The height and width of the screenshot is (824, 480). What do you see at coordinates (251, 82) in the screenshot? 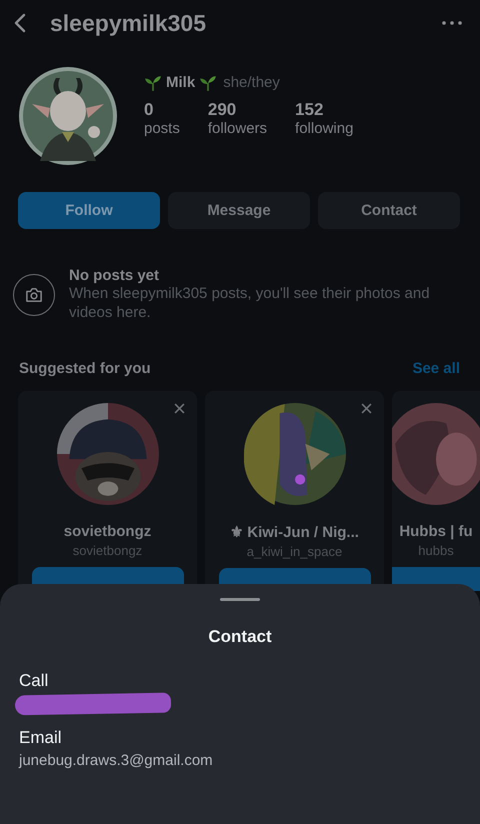
I see `pronouns: she/they` at bounding box center [251, 82].